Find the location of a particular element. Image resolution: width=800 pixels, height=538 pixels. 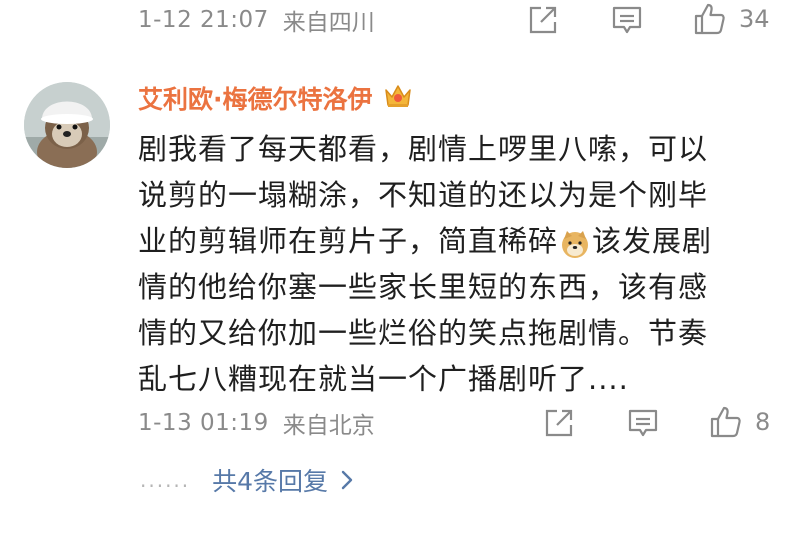

like-count: 8 is located at coordinates (763, 422).